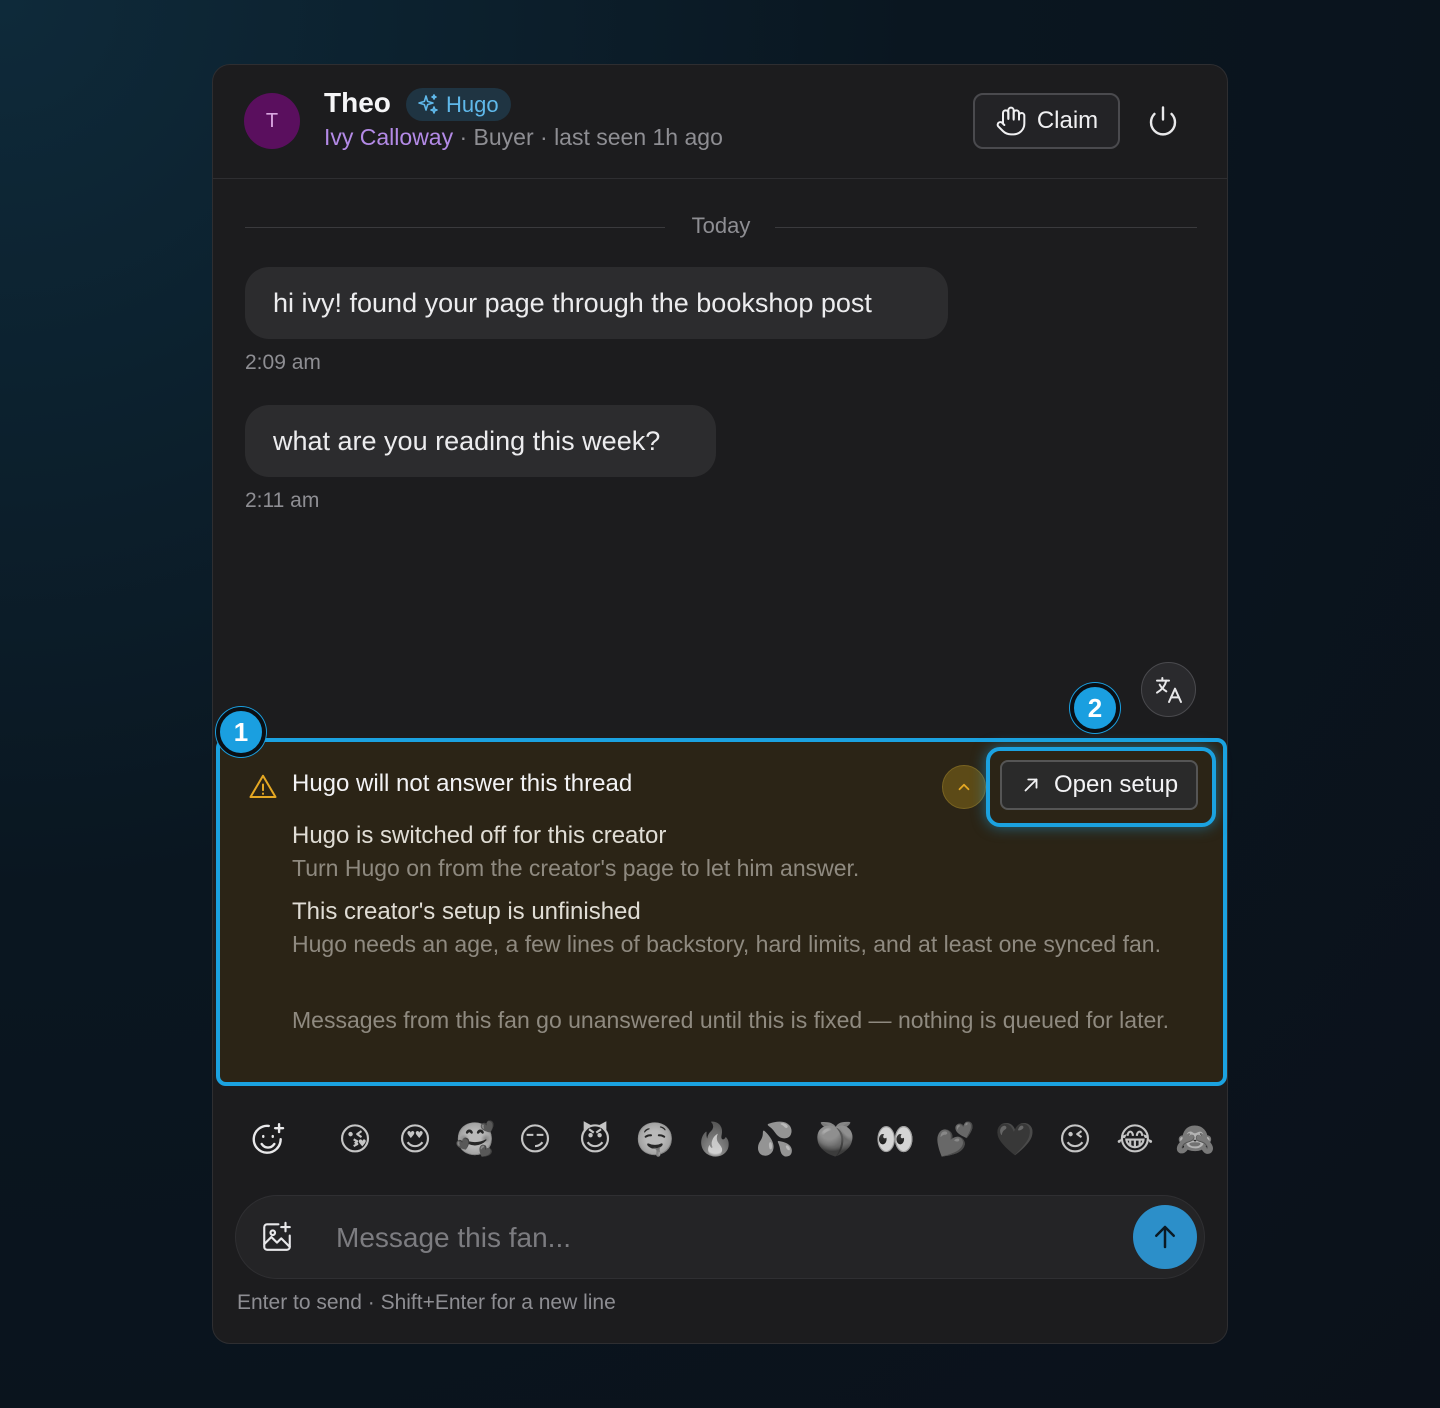 This screenshot has width=1440, height=1408. I want to click on emoji-kiss: 😘, so click(355, 1139).